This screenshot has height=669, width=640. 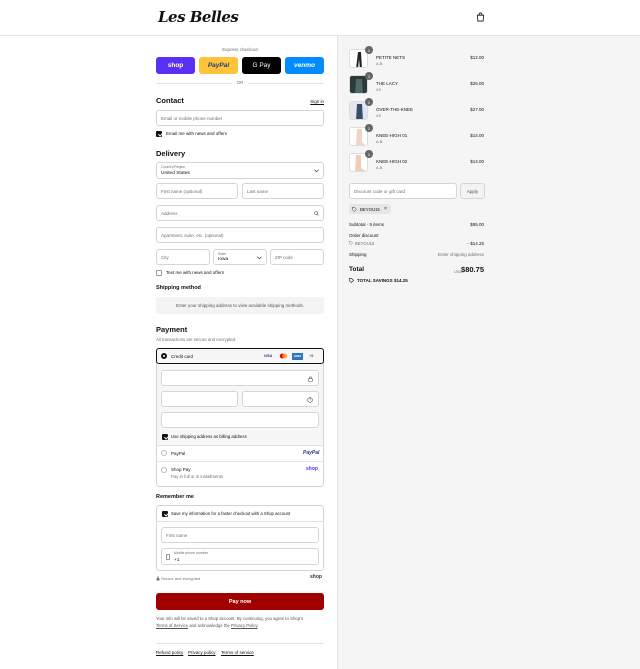 I want to click on help-icon, so click(x=310, y=400).